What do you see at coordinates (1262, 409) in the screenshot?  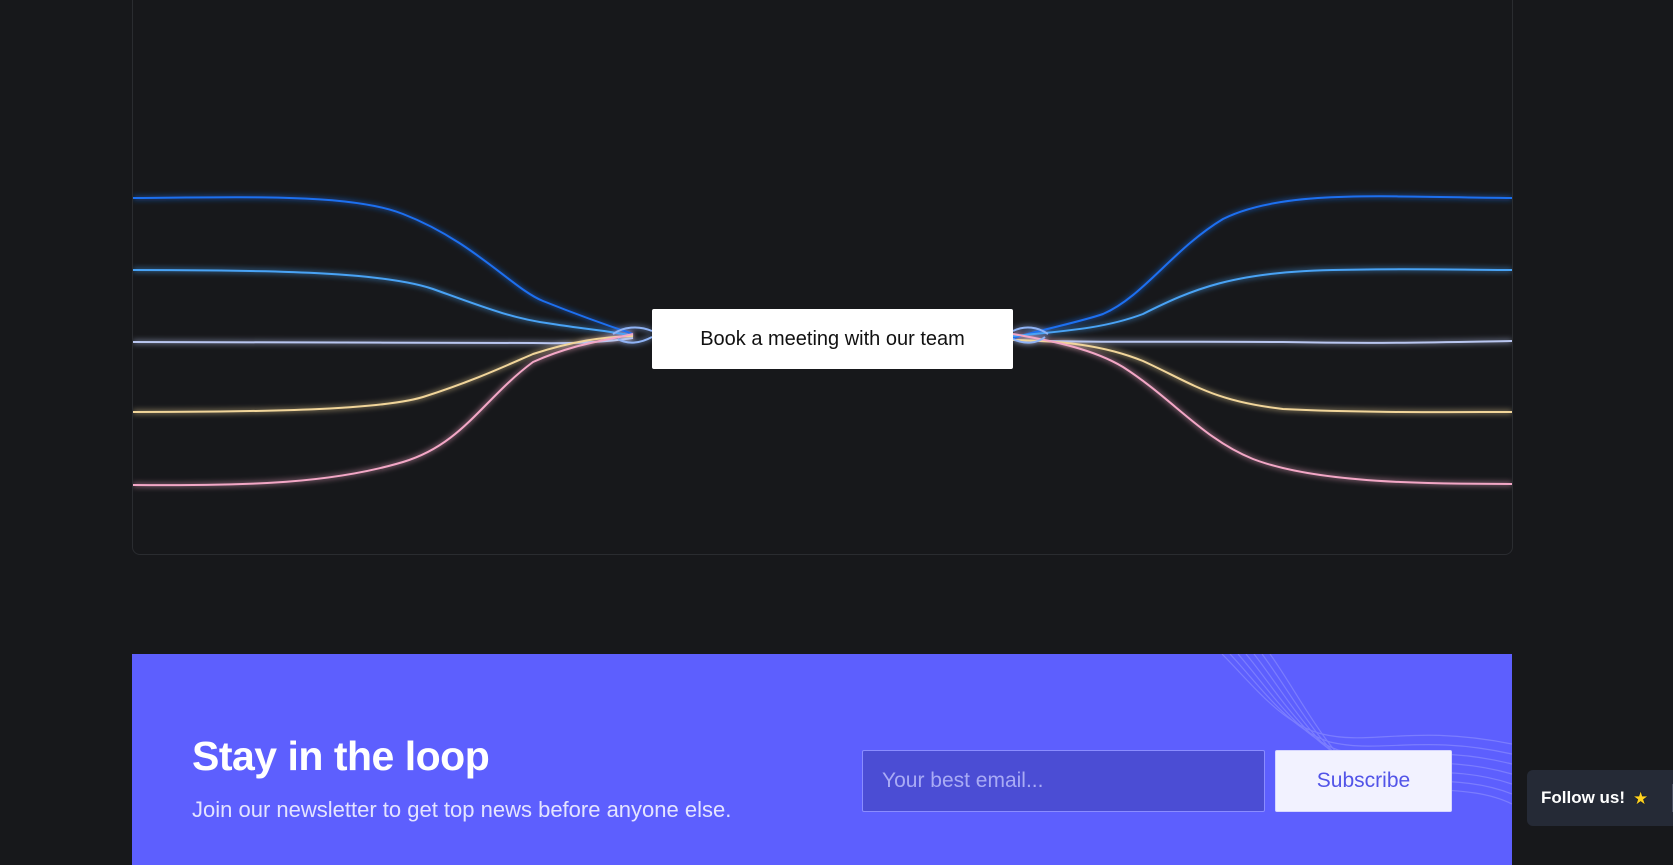 I see `line-pink-right` at bounding box center [1262, 409].